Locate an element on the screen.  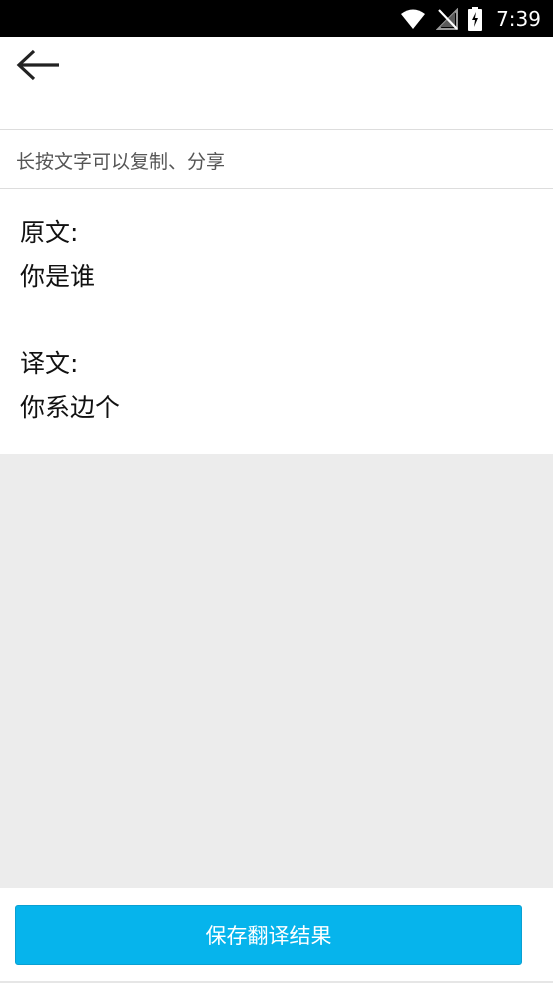
hint-row: 长按文字可以复制、分享 is located at coordinates (276, 159).